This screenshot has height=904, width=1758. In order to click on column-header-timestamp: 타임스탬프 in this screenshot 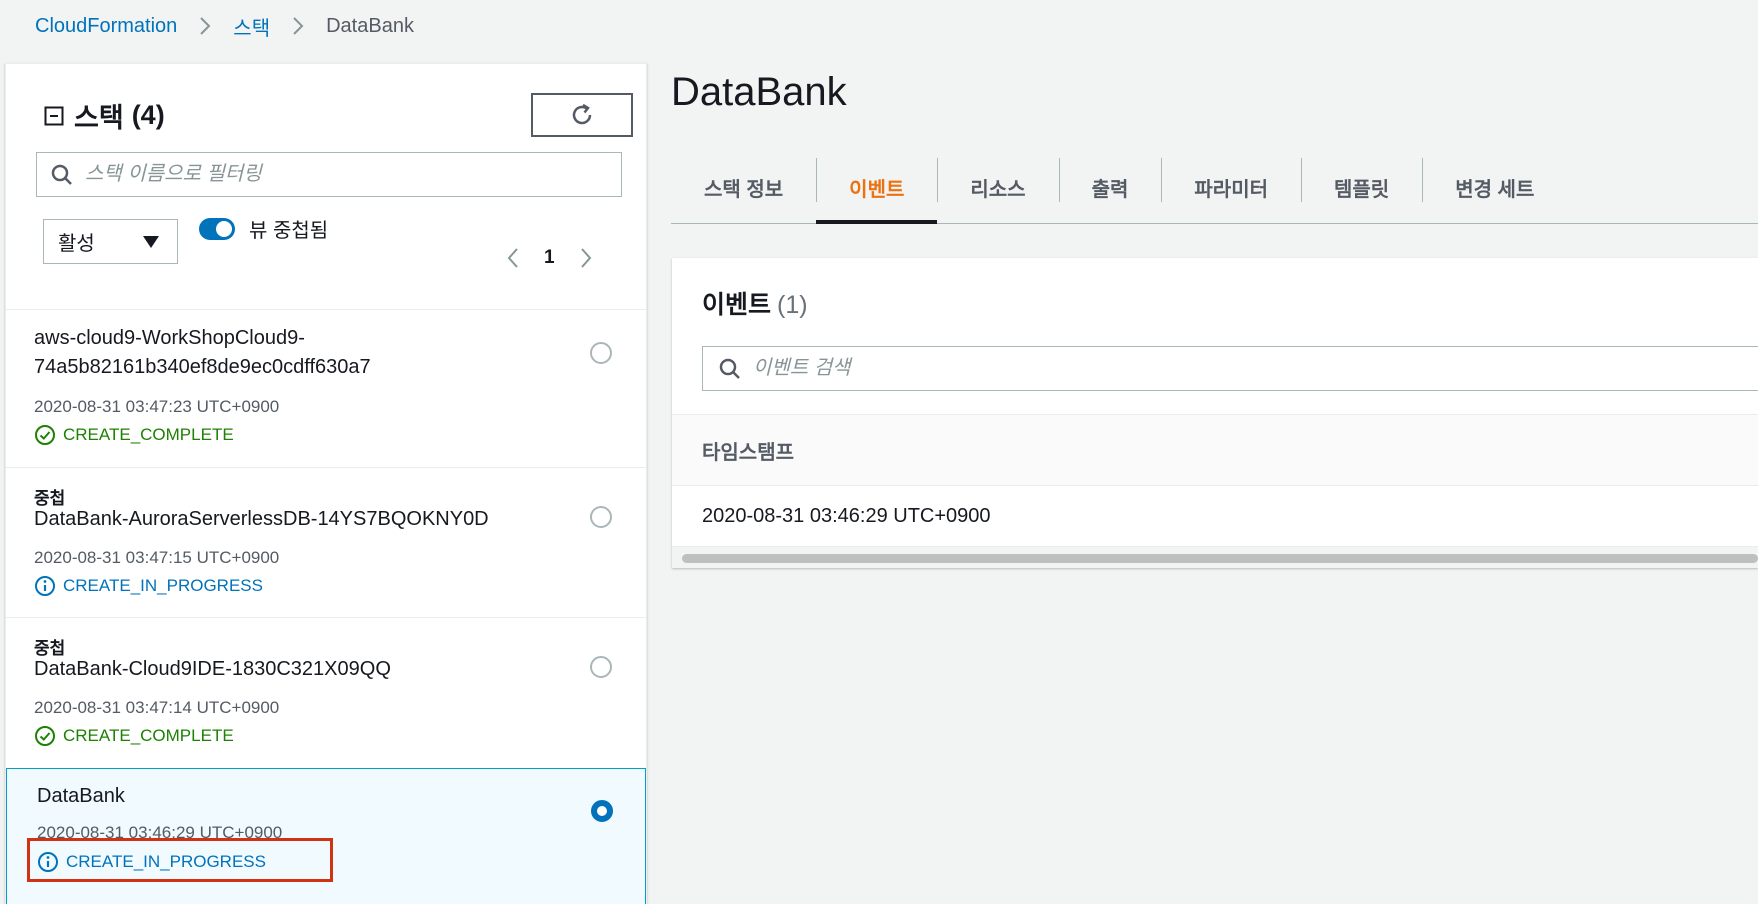, I will do `click(748, 450)`.